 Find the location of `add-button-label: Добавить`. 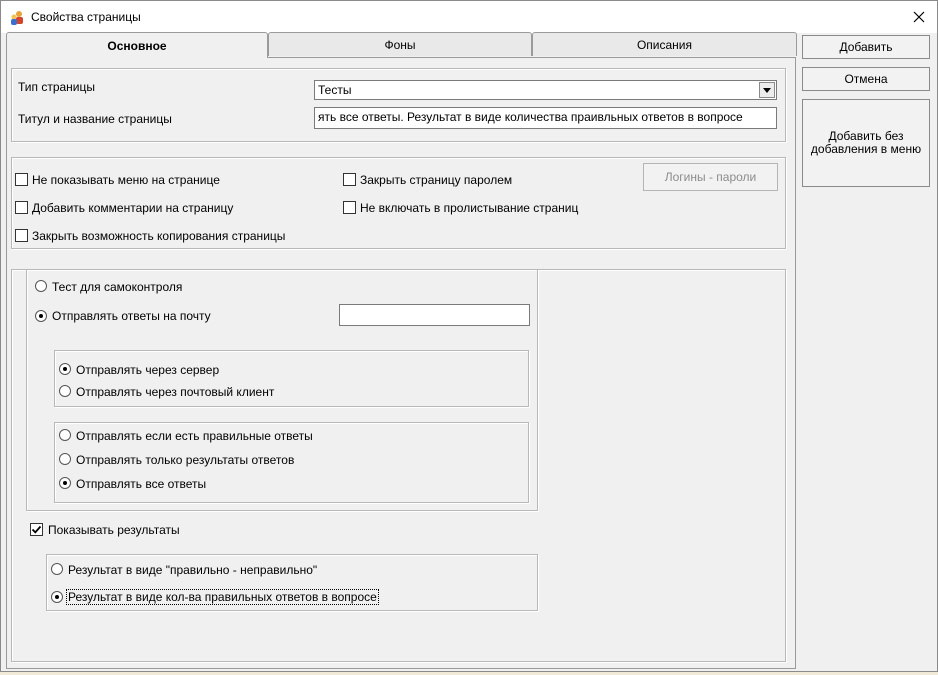

add-button-label: Добавить is located at coordinates (866, 46).